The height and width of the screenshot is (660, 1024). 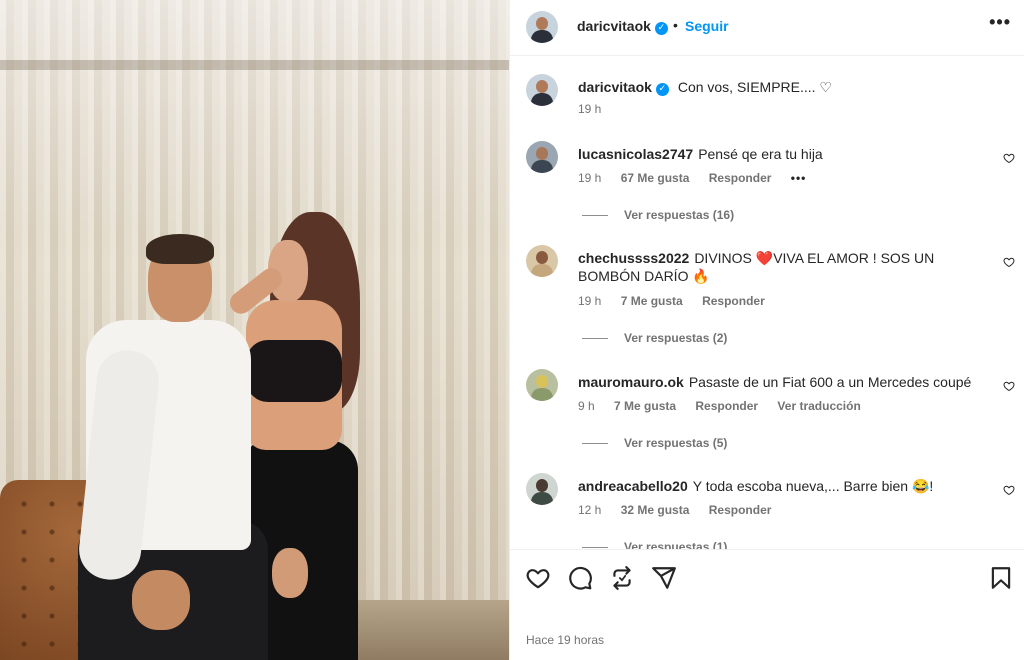 What do you see at coordinates (180, 249) in the screenshot?
I see `man-hair` at bounding box center [180, 249].